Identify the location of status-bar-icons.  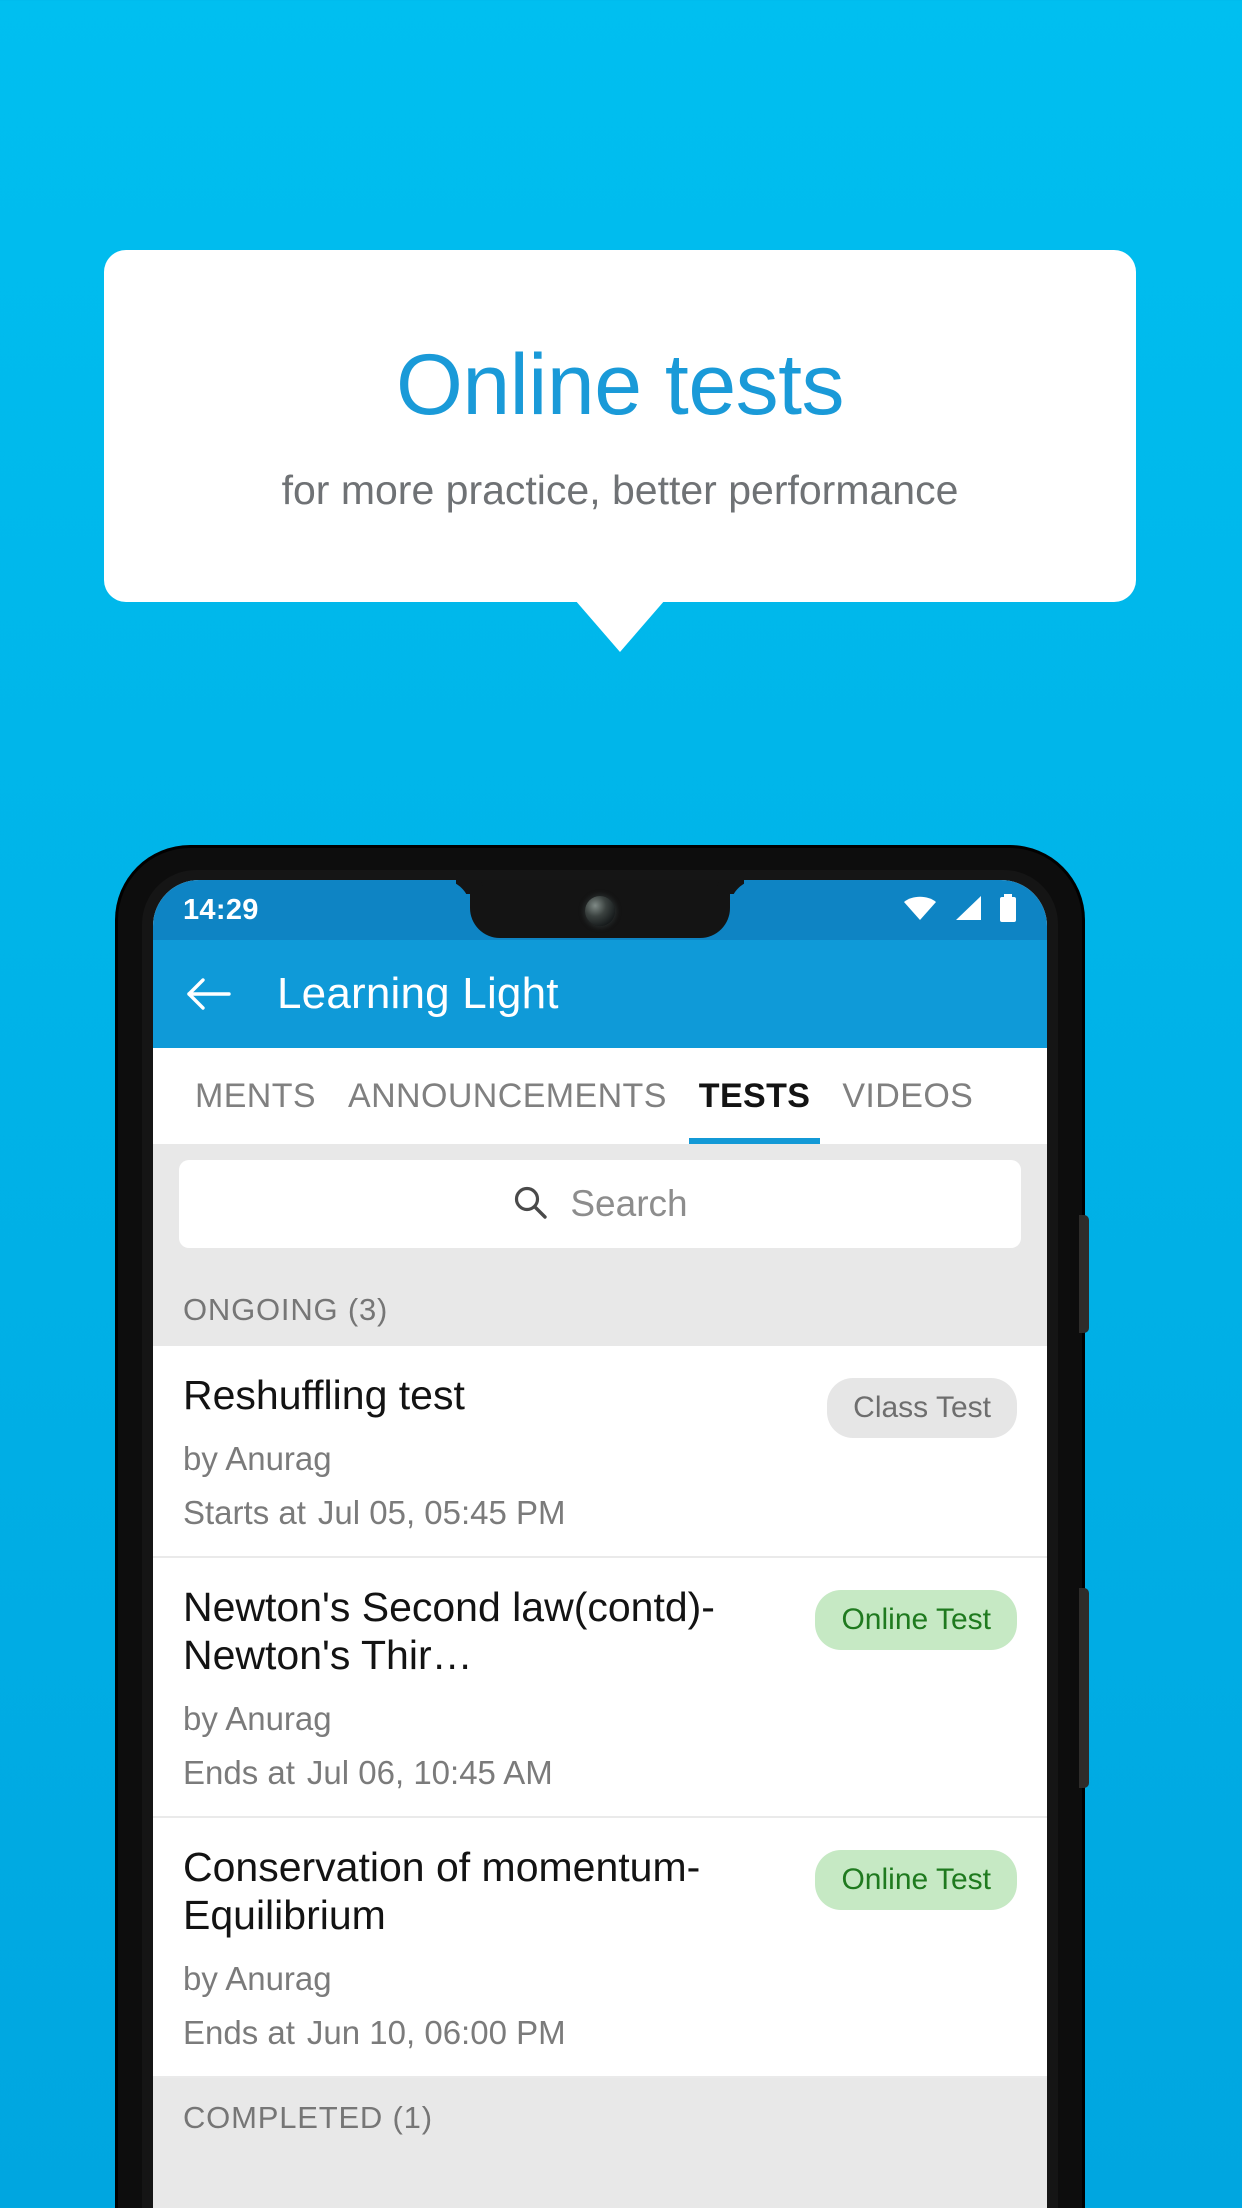
(960, 910).